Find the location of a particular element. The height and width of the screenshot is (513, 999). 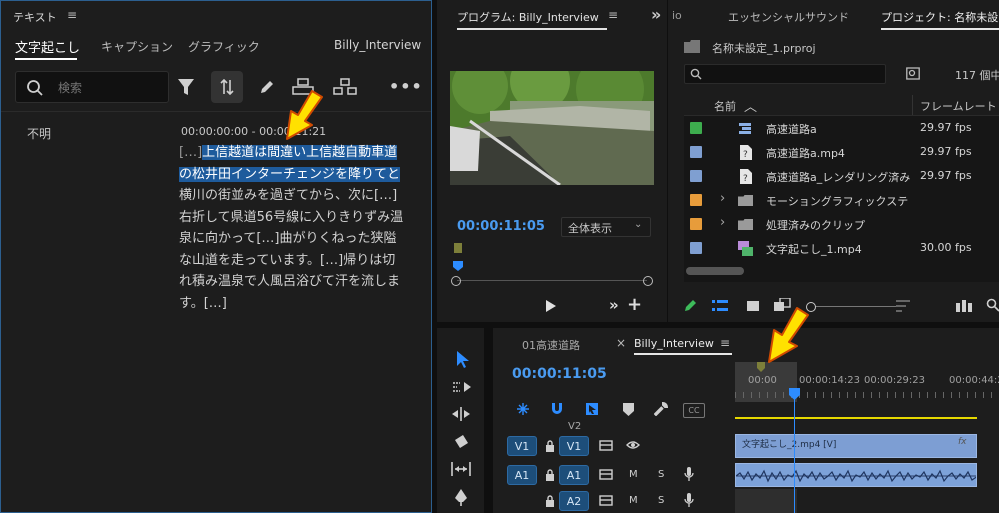

source-patch-a1: A1 is located at coordinates (522, 475).